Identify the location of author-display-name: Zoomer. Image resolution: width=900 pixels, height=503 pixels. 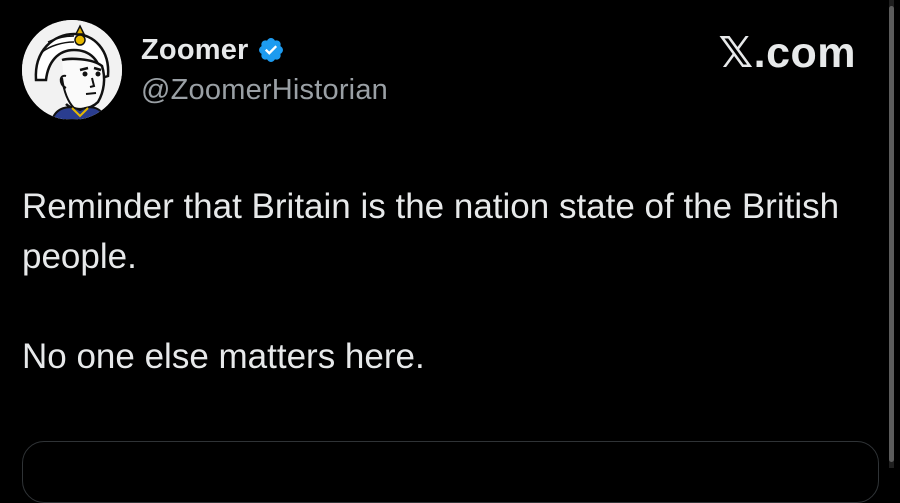
(195, 50).